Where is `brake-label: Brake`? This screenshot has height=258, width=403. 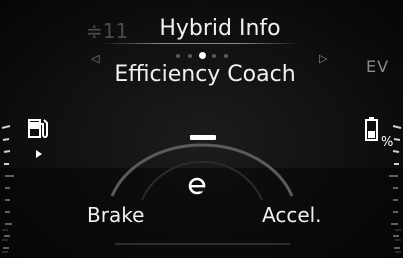
brake-label: Brake is located at coordinates (116, 215).